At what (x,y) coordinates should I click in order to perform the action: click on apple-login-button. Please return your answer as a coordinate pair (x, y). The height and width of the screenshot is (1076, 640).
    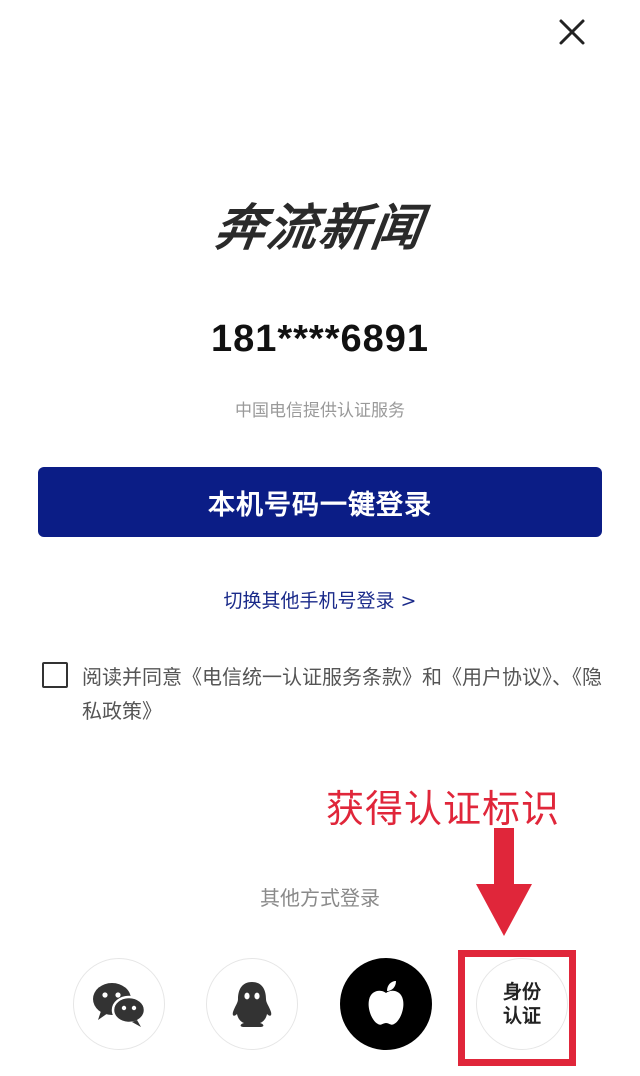
    Looking at the image, I should click on (386, 1004).